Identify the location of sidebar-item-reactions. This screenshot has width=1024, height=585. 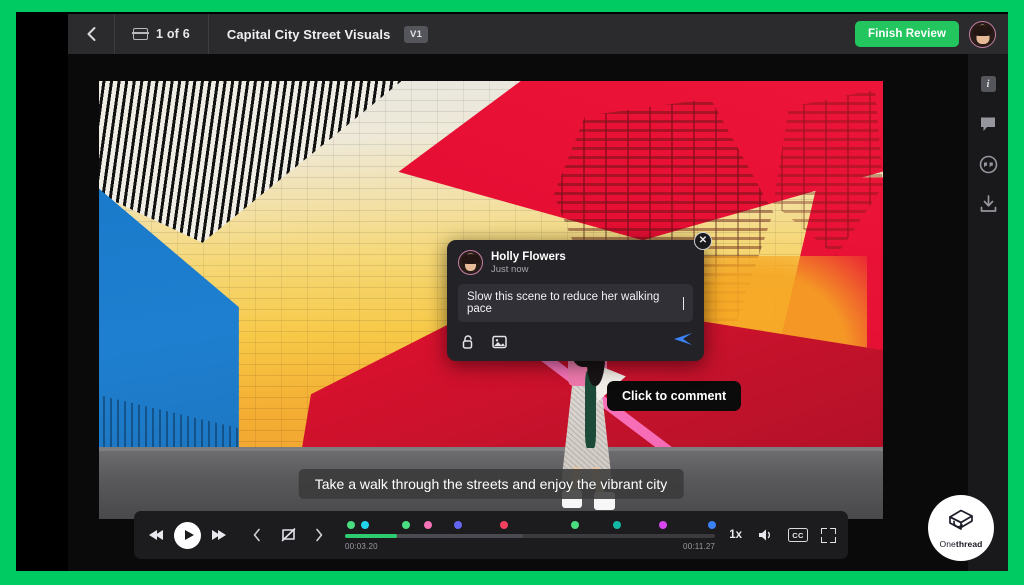
(988, 164).